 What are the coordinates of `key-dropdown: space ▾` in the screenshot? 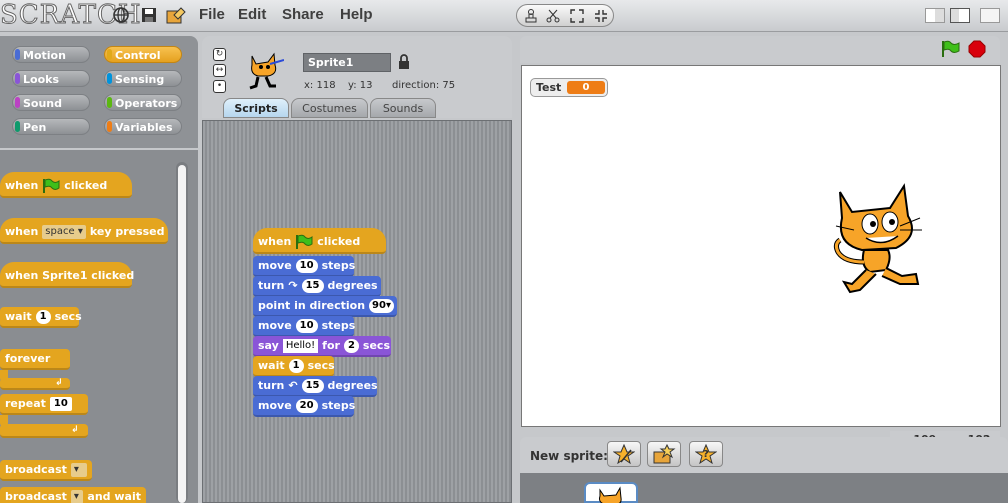 It's located at (64, 231).